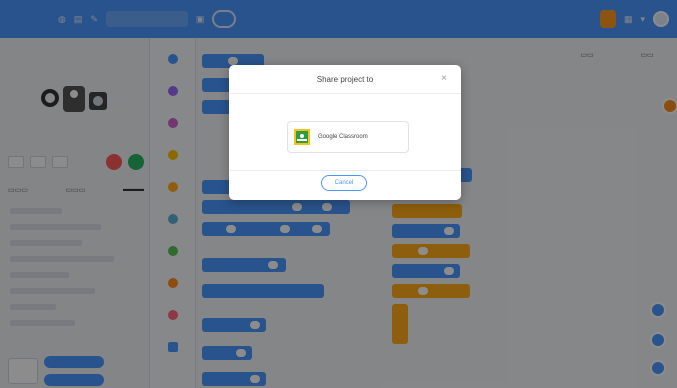 This screenshot has width=677, height=388. What do you see at coordinates (343, 137) in the screenshot?
I see `google-classroom-label: Google Classroom` at bounding box center [343, 137].